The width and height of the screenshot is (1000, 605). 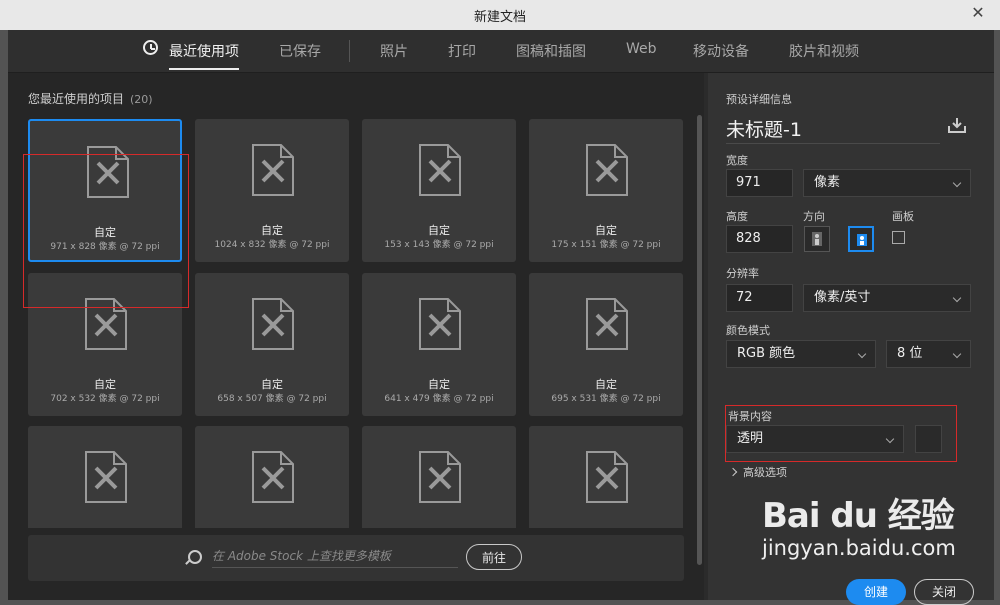 I want to click on artboard-label: 画板, so click(x=903, y=216).